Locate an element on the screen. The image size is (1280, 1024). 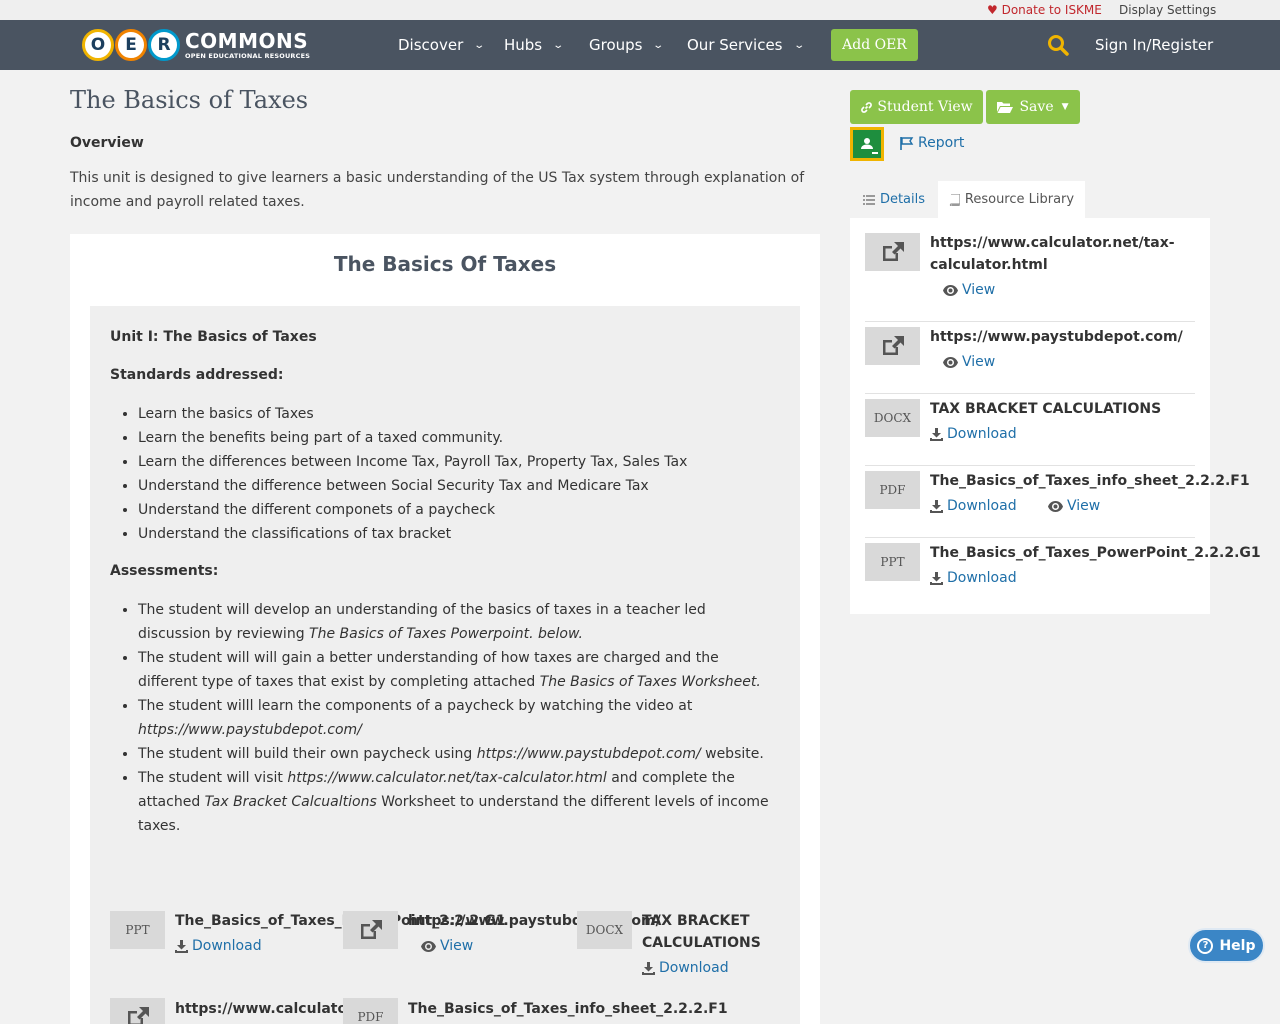
assessment-text: website. is located at coordinates (732, 754).